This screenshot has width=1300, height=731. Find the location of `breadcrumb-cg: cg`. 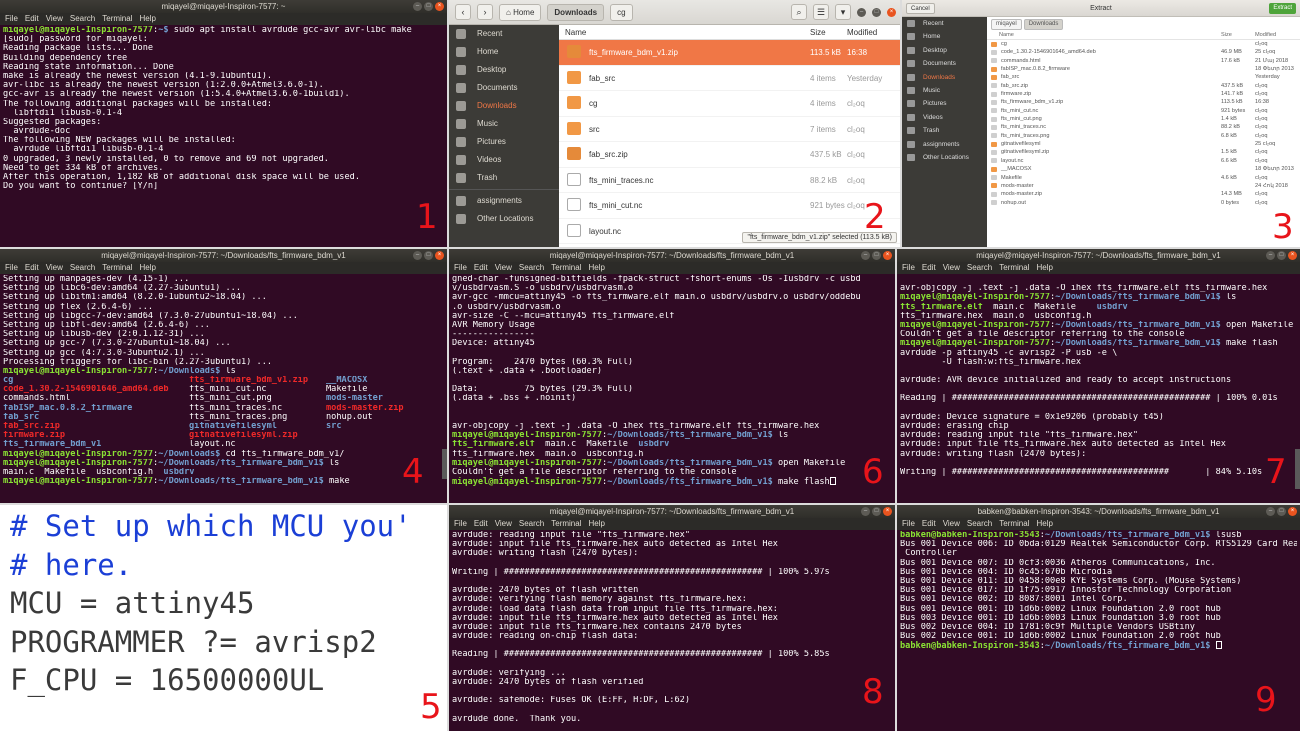

breadcrumb-cg: cg is located at coordinates (621, 12).